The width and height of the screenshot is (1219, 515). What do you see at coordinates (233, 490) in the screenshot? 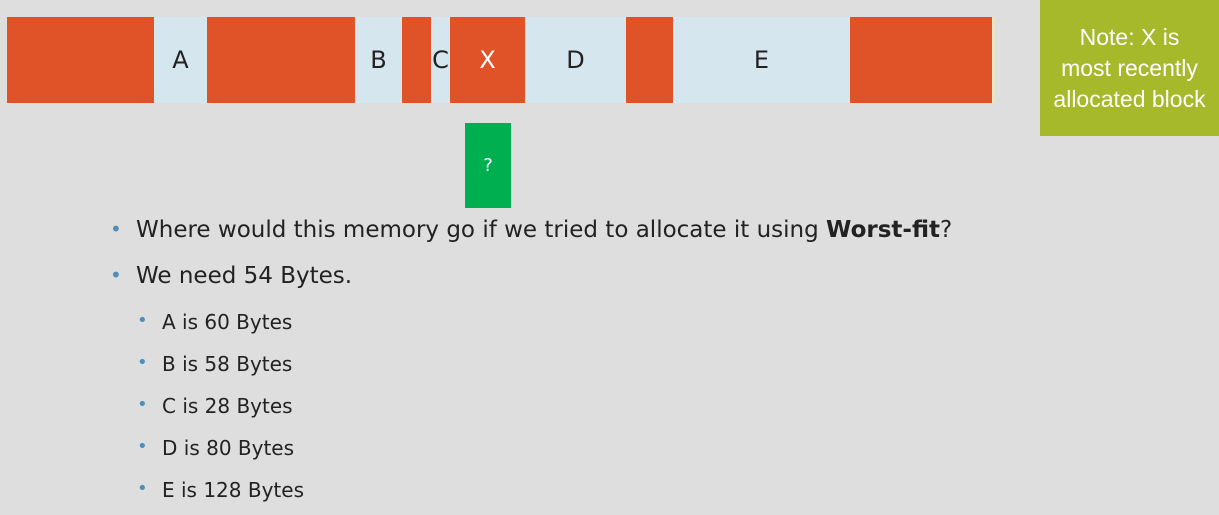
I see `size-text: E is 128 Bytes` at bounding box center [233, 490].